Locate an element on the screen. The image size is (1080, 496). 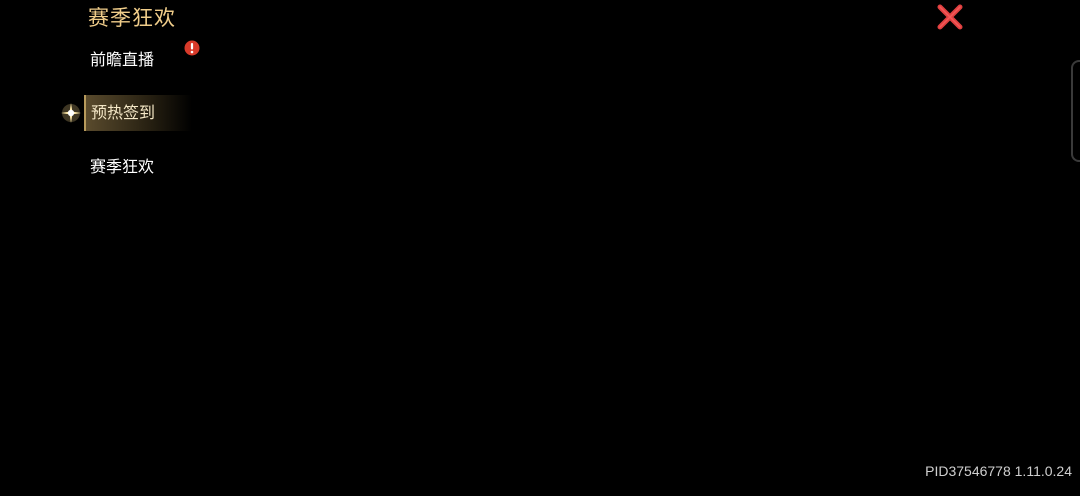
menu-item-preview-live: 前瞻直播 is located at coordinates (138, 60).